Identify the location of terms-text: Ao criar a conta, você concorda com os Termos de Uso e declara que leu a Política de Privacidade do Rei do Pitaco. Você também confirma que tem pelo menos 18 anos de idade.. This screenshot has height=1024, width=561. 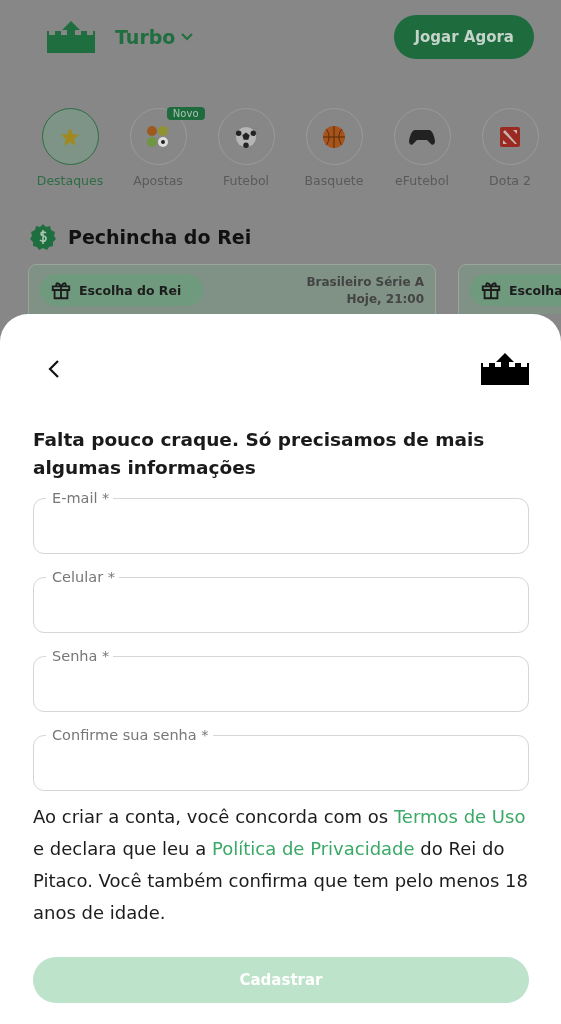
(281, 865).